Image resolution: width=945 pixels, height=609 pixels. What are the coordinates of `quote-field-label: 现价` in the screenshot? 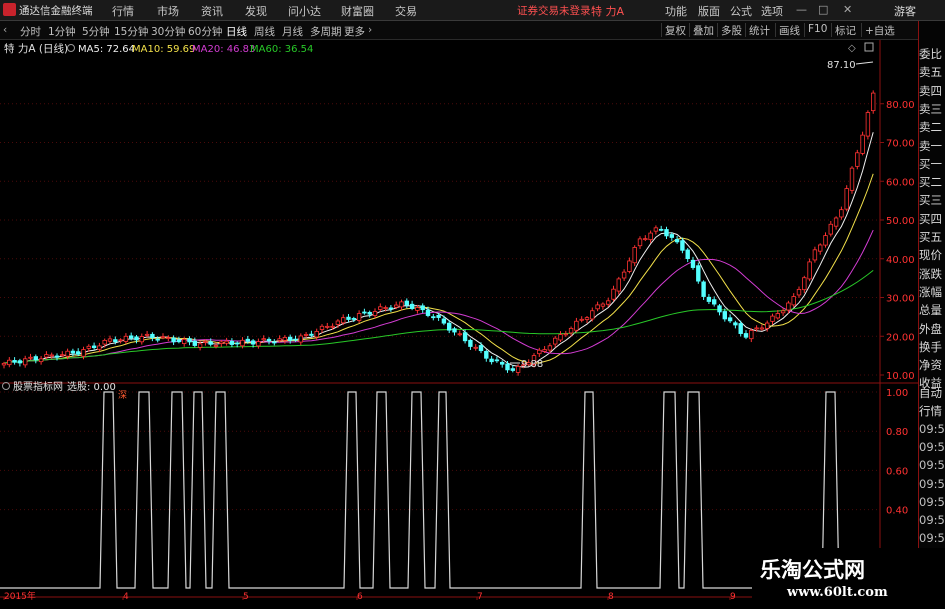 It's located at (930, 255).